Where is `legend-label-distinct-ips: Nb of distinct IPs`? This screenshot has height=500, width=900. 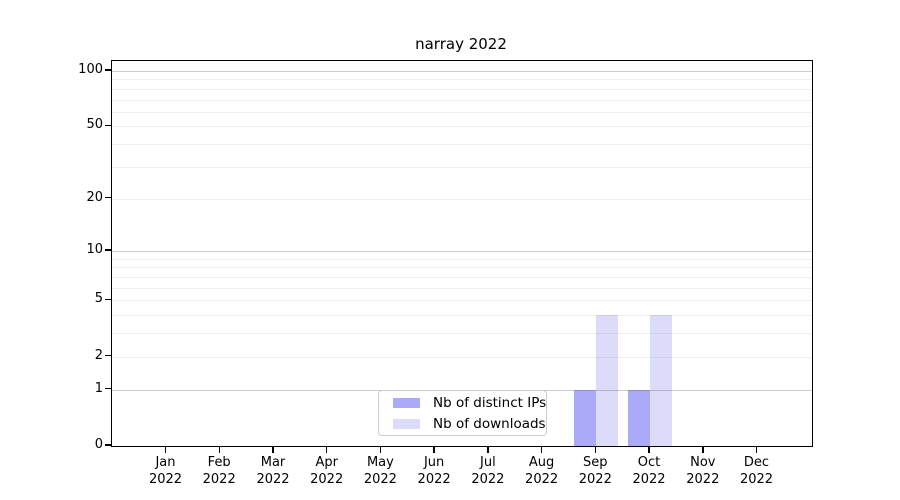 legend-label-distinct-ips: Nb of distinct IPs is located at coordinates (490, 402).